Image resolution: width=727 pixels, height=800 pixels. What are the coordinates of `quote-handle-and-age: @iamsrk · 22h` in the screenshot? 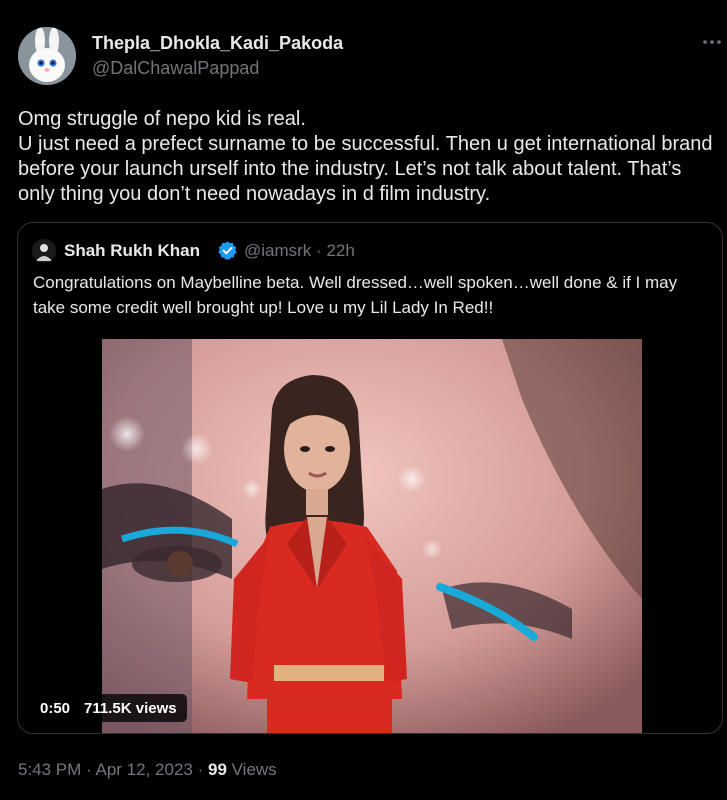 It's located at (299, 251).